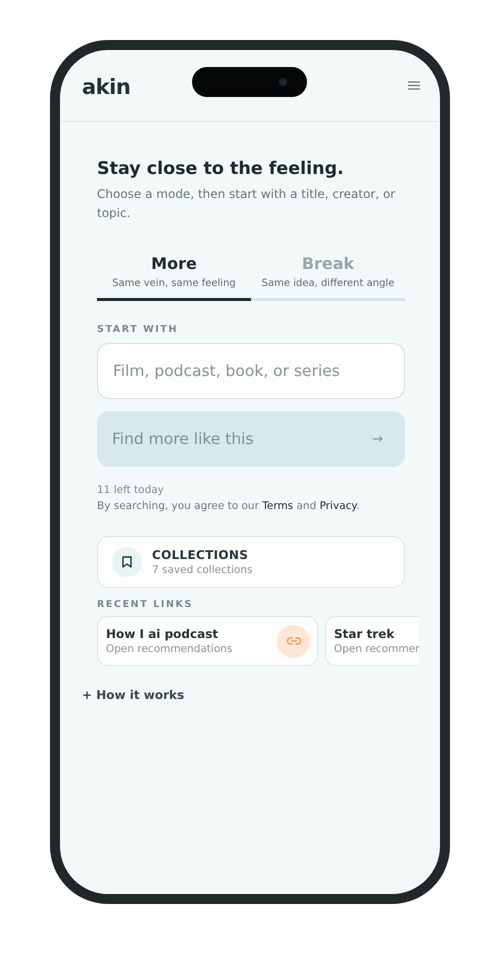  What do you see at coordinates (377, 649) in the screenshot?
I see `link-subtitle: Open recommer` at bounding box center [377, 649].